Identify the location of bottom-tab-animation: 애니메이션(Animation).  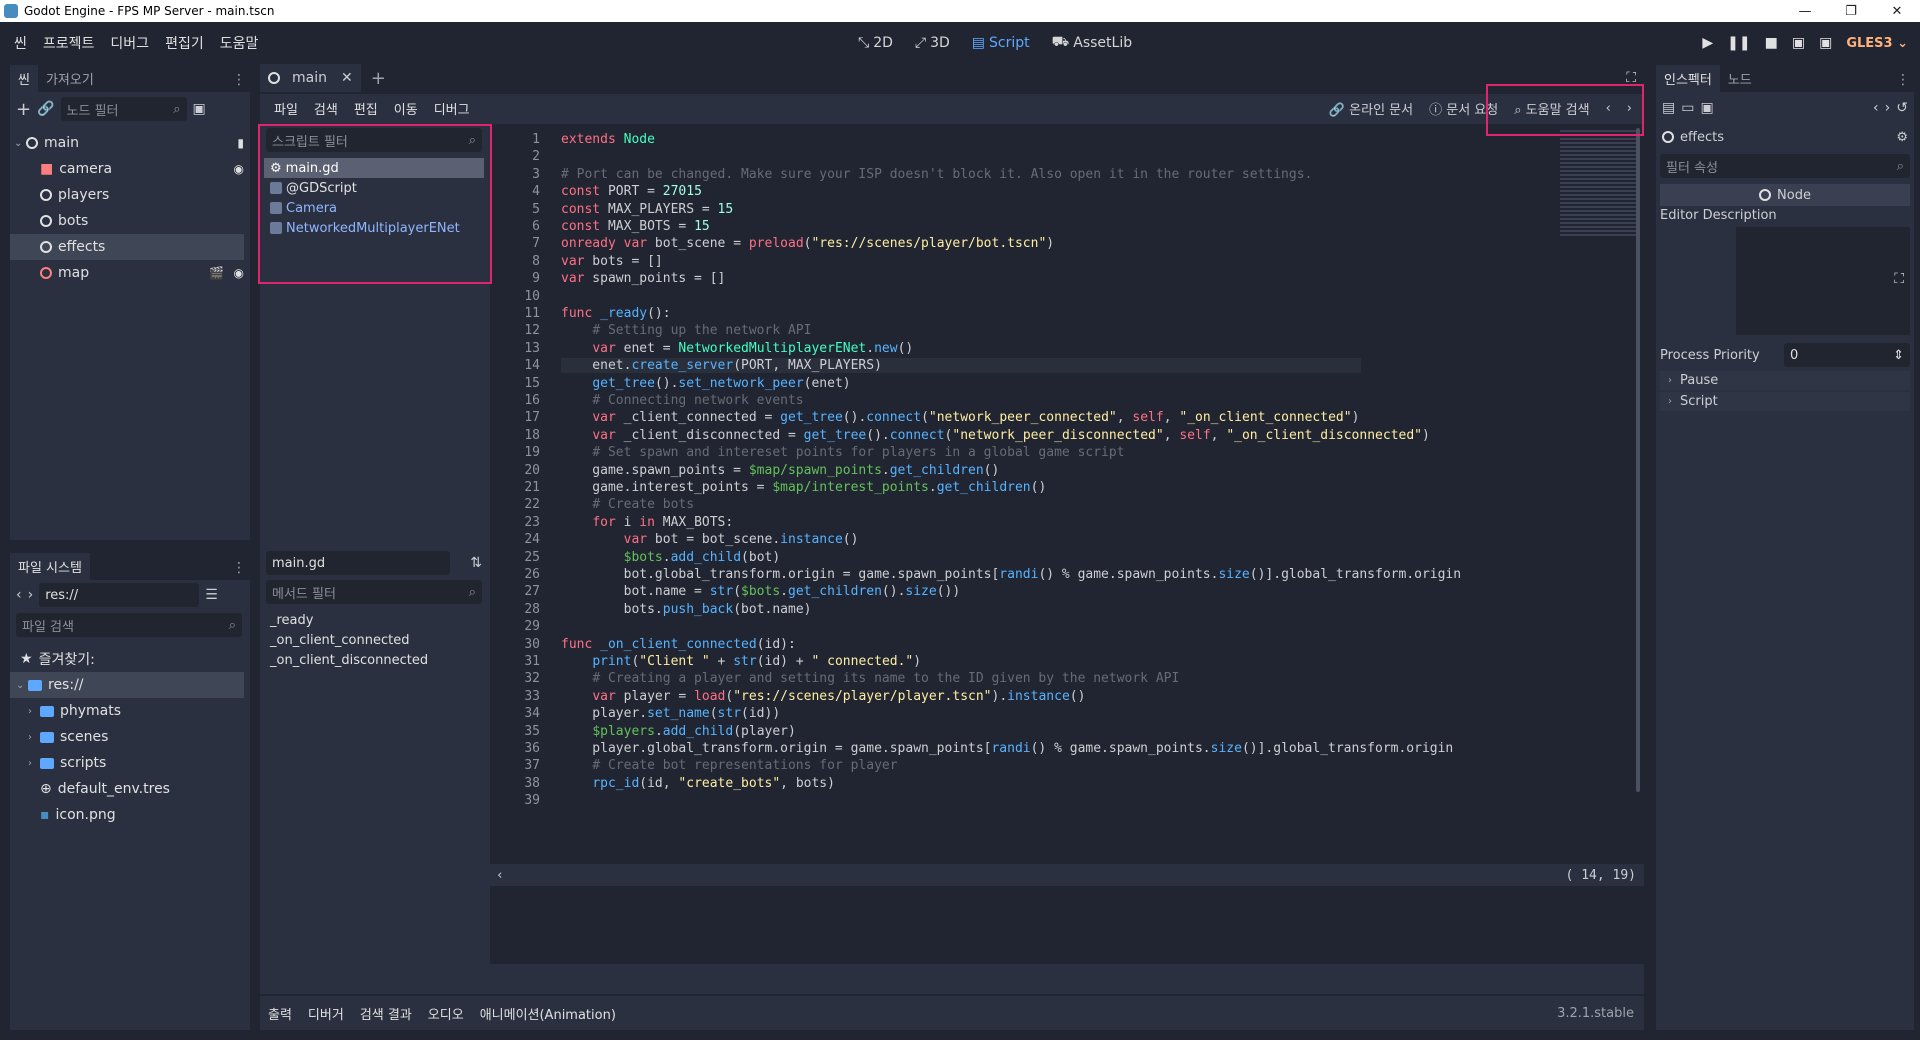
(548, 1013).